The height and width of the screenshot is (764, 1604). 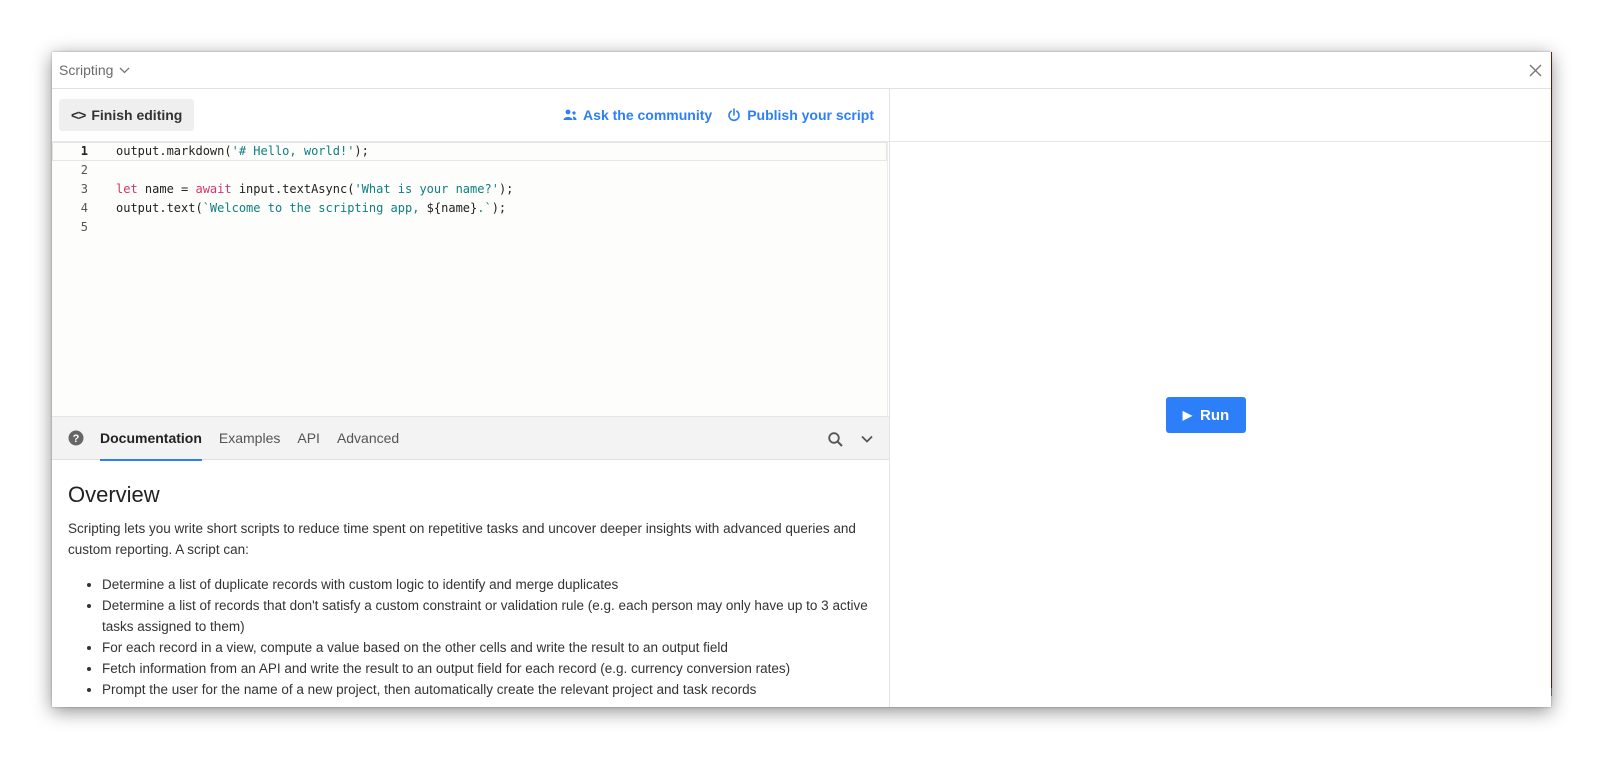 I want to click on ask-community-label: Ask the community, so click(x=648, y=115).